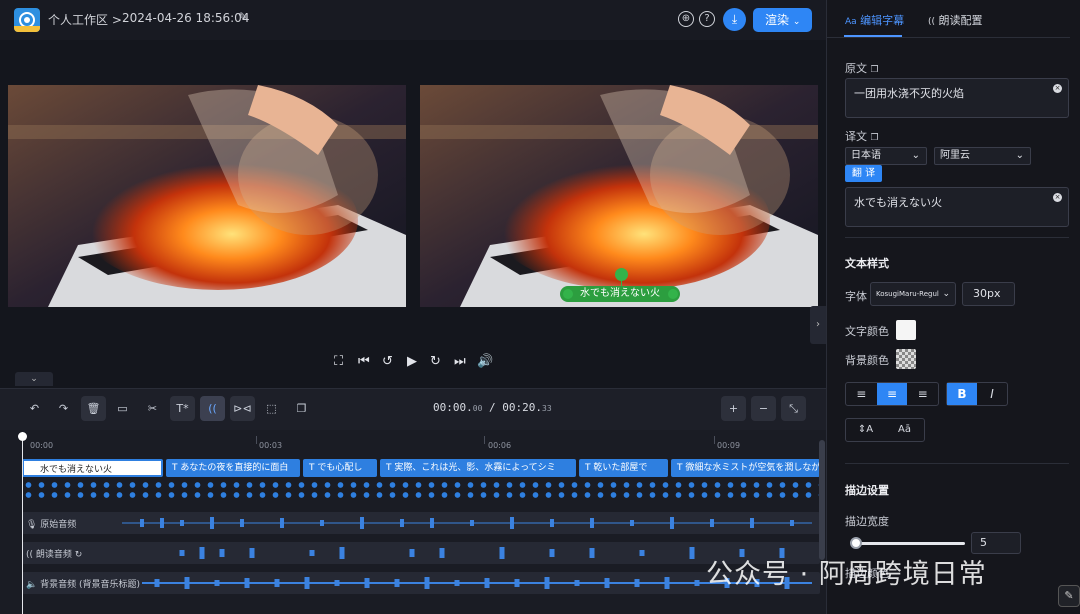  I want to click on forward-icon: ↻, so click(435, 361).